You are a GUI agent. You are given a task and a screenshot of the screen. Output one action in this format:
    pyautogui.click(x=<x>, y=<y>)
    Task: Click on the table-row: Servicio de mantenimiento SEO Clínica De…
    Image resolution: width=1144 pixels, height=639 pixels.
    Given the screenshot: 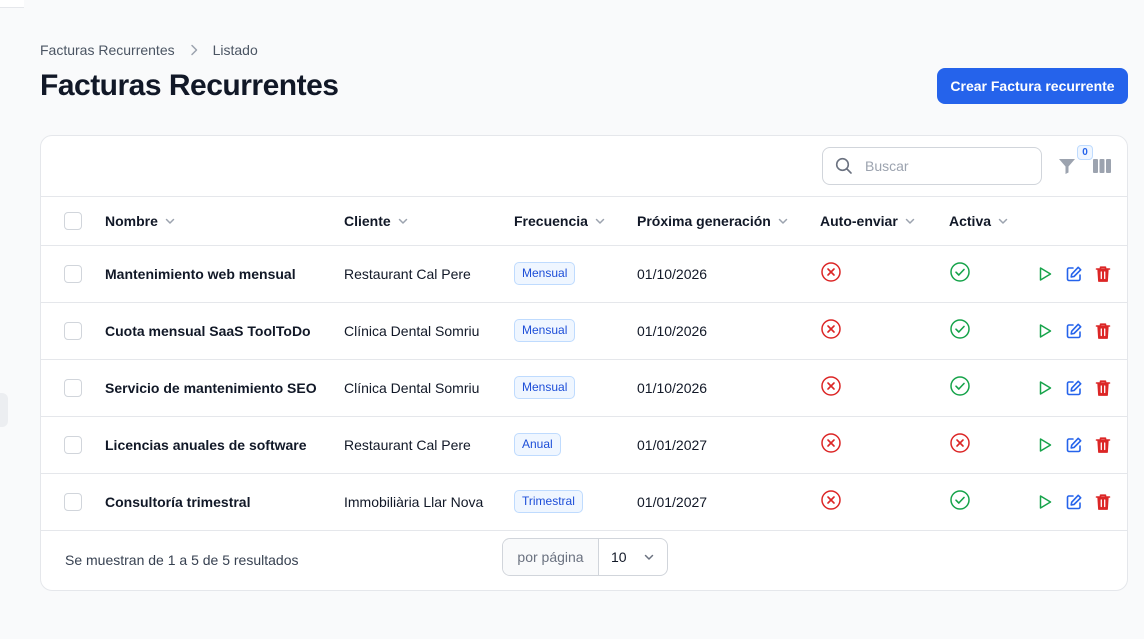 What is the action you would take?
    pyautogui.click(x=584, y=387)
    